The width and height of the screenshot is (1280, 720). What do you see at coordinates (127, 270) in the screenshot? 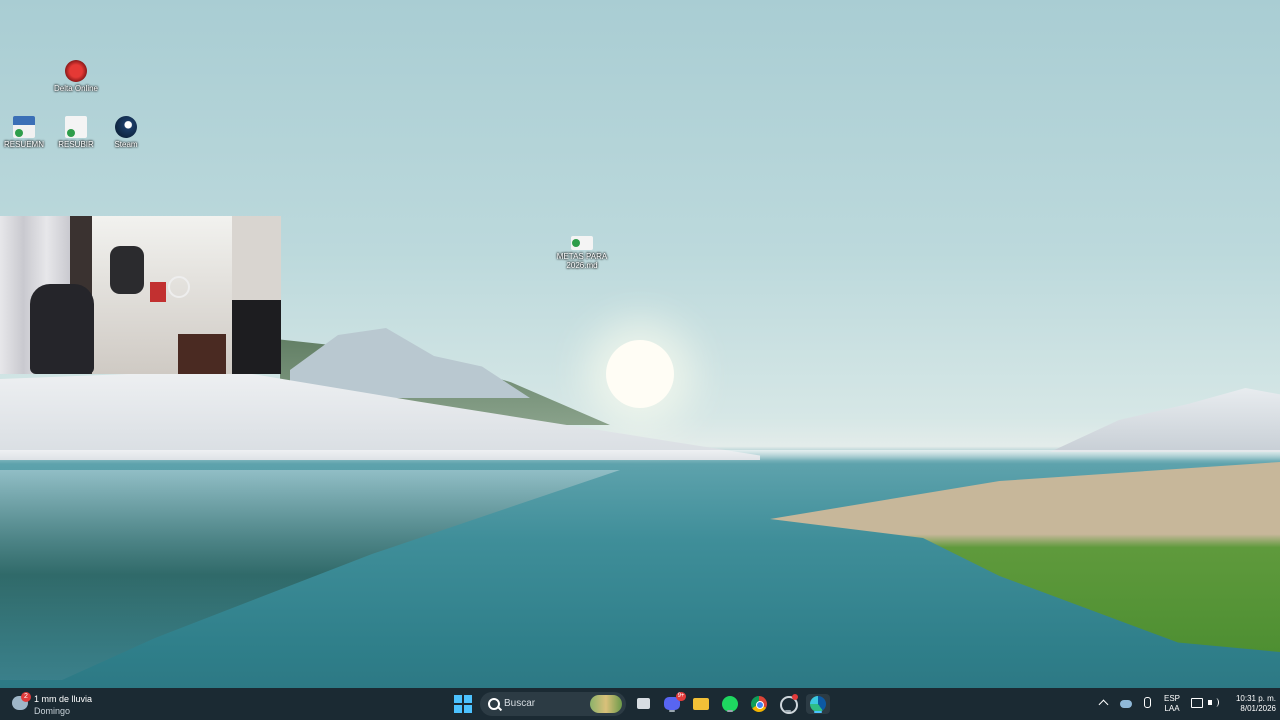
I see `webcam-backpack` at bounding box center [127, 270].